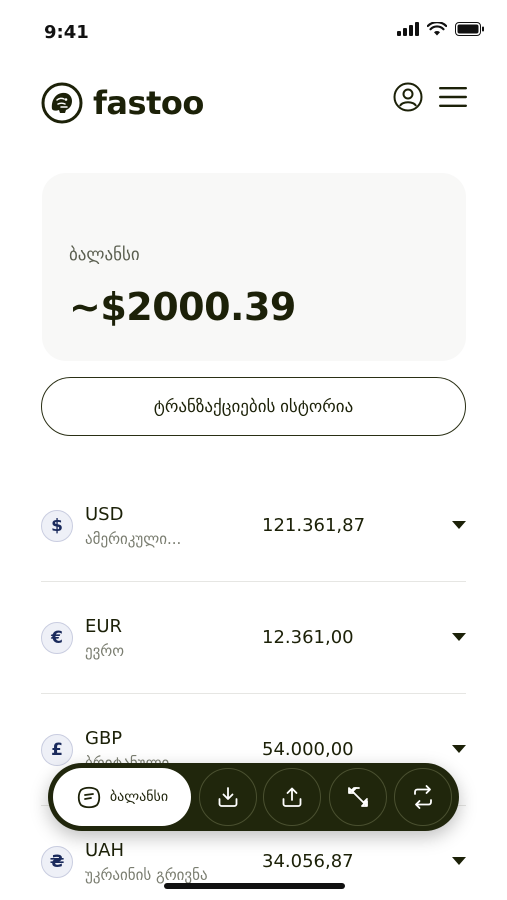  What do you see at coordinates (104, 514) in the screenshot?
I see `currency-code: USD` at bounding box center [104, 514].